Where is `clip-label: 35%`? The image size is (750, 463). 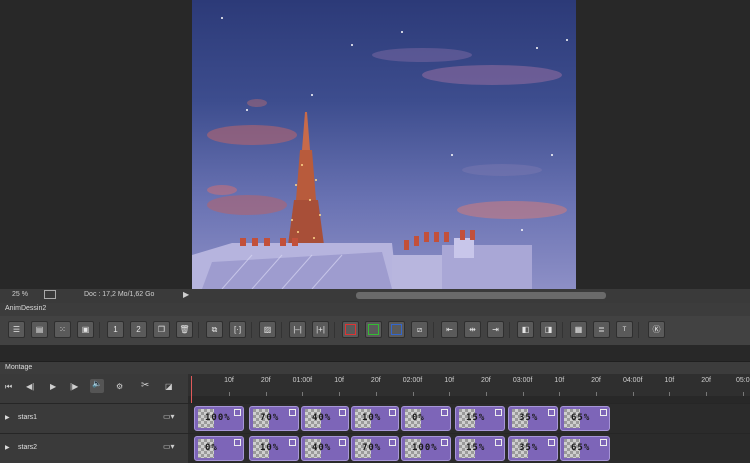 clip-label: 35% is located at coordinates (529, 448).